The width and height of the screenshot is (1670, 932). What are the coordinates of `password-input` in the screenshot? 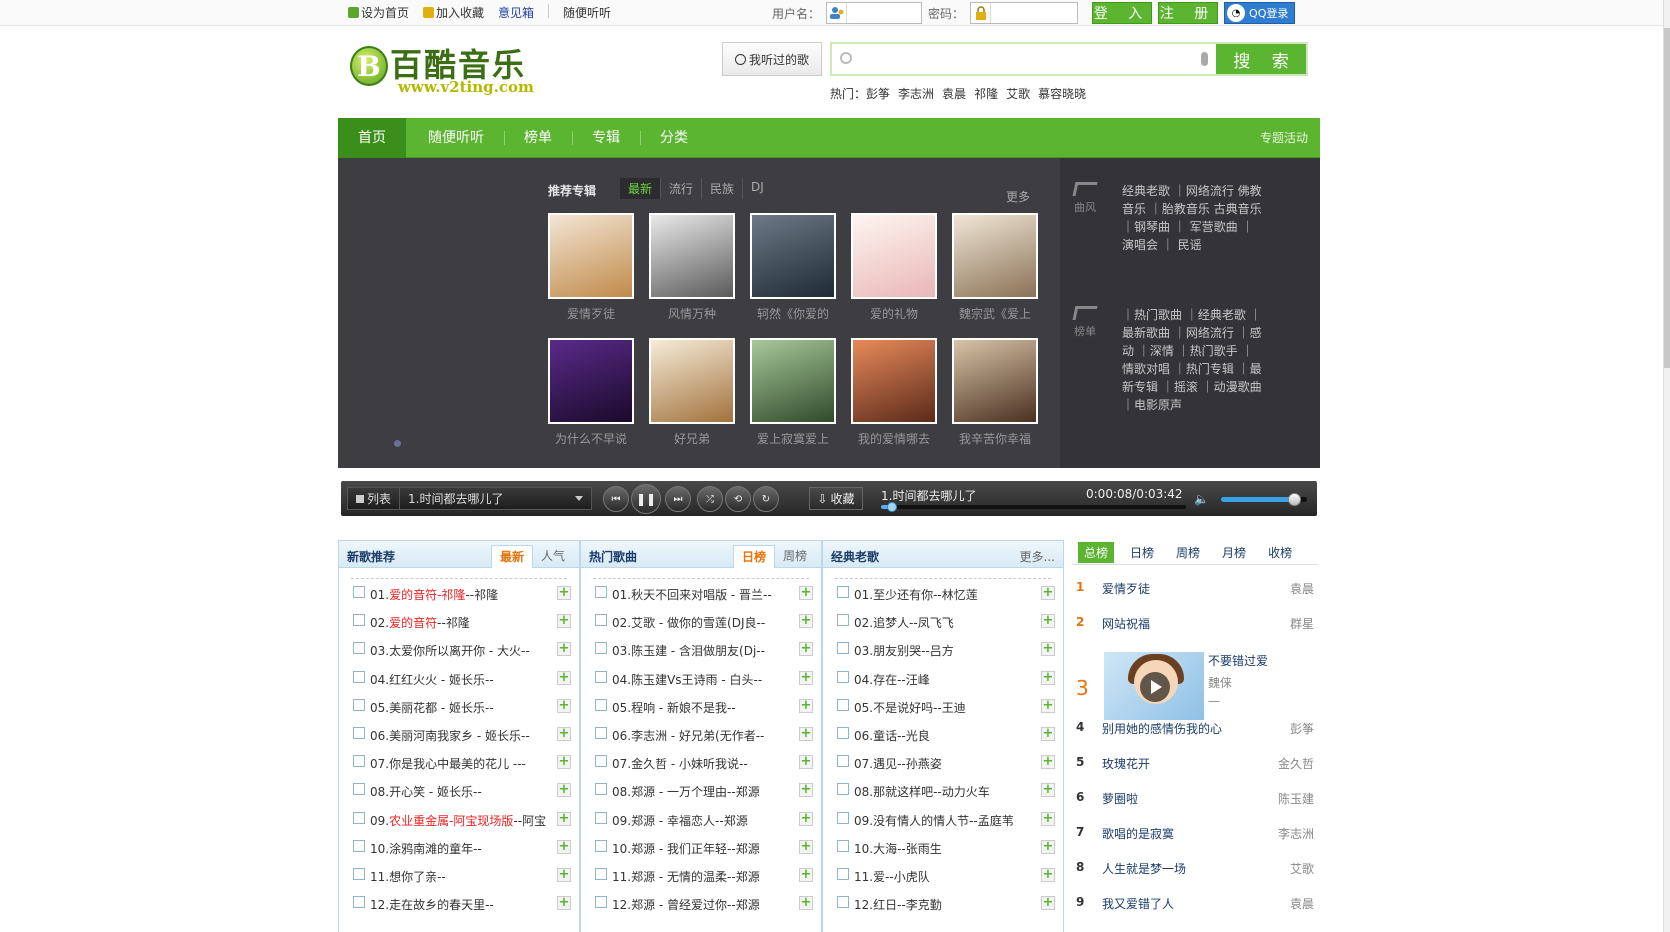 It's located at (1033, 13).